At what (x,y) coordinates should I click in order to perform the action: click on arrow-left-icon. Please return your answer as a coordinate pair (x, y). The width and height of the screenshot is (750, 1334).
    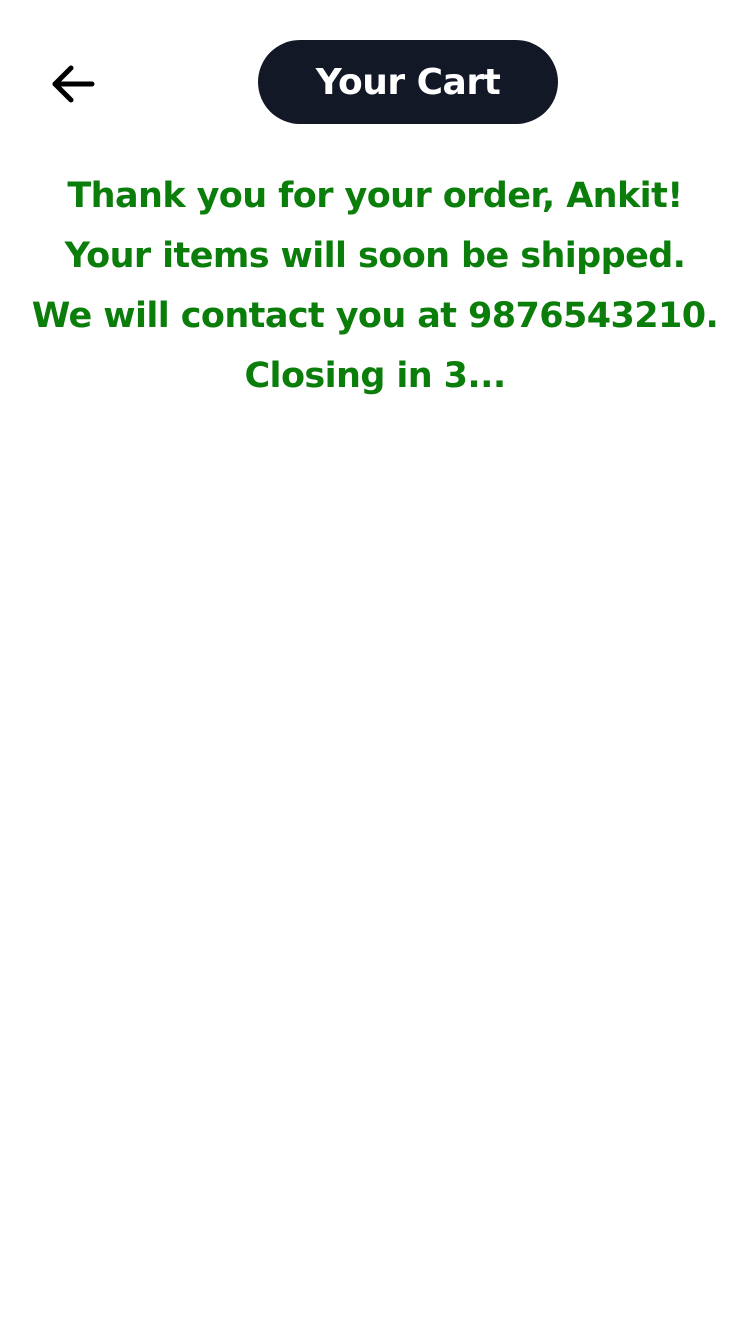
    Looking at the image, I should click on (73, 84).